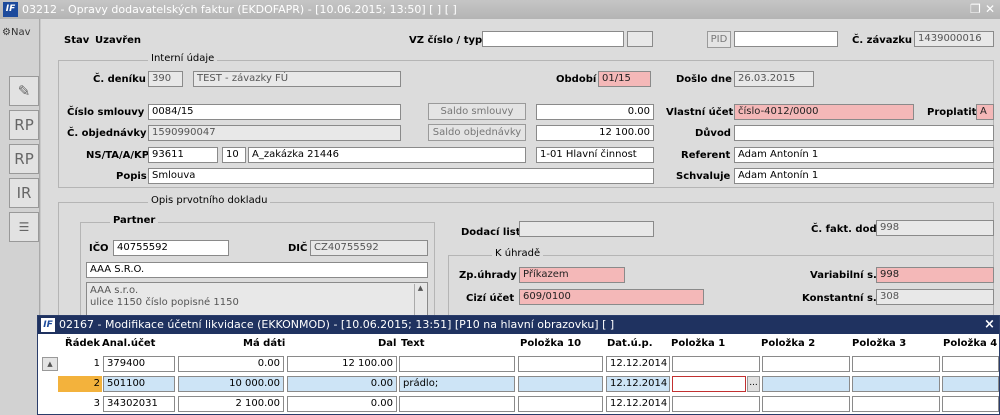 This screenshot has height=415, width=1000. What do you see at coordinates (709, 384) in the screenshot?
I see `polozka1-active-cell` at bounding box center [709, 384].